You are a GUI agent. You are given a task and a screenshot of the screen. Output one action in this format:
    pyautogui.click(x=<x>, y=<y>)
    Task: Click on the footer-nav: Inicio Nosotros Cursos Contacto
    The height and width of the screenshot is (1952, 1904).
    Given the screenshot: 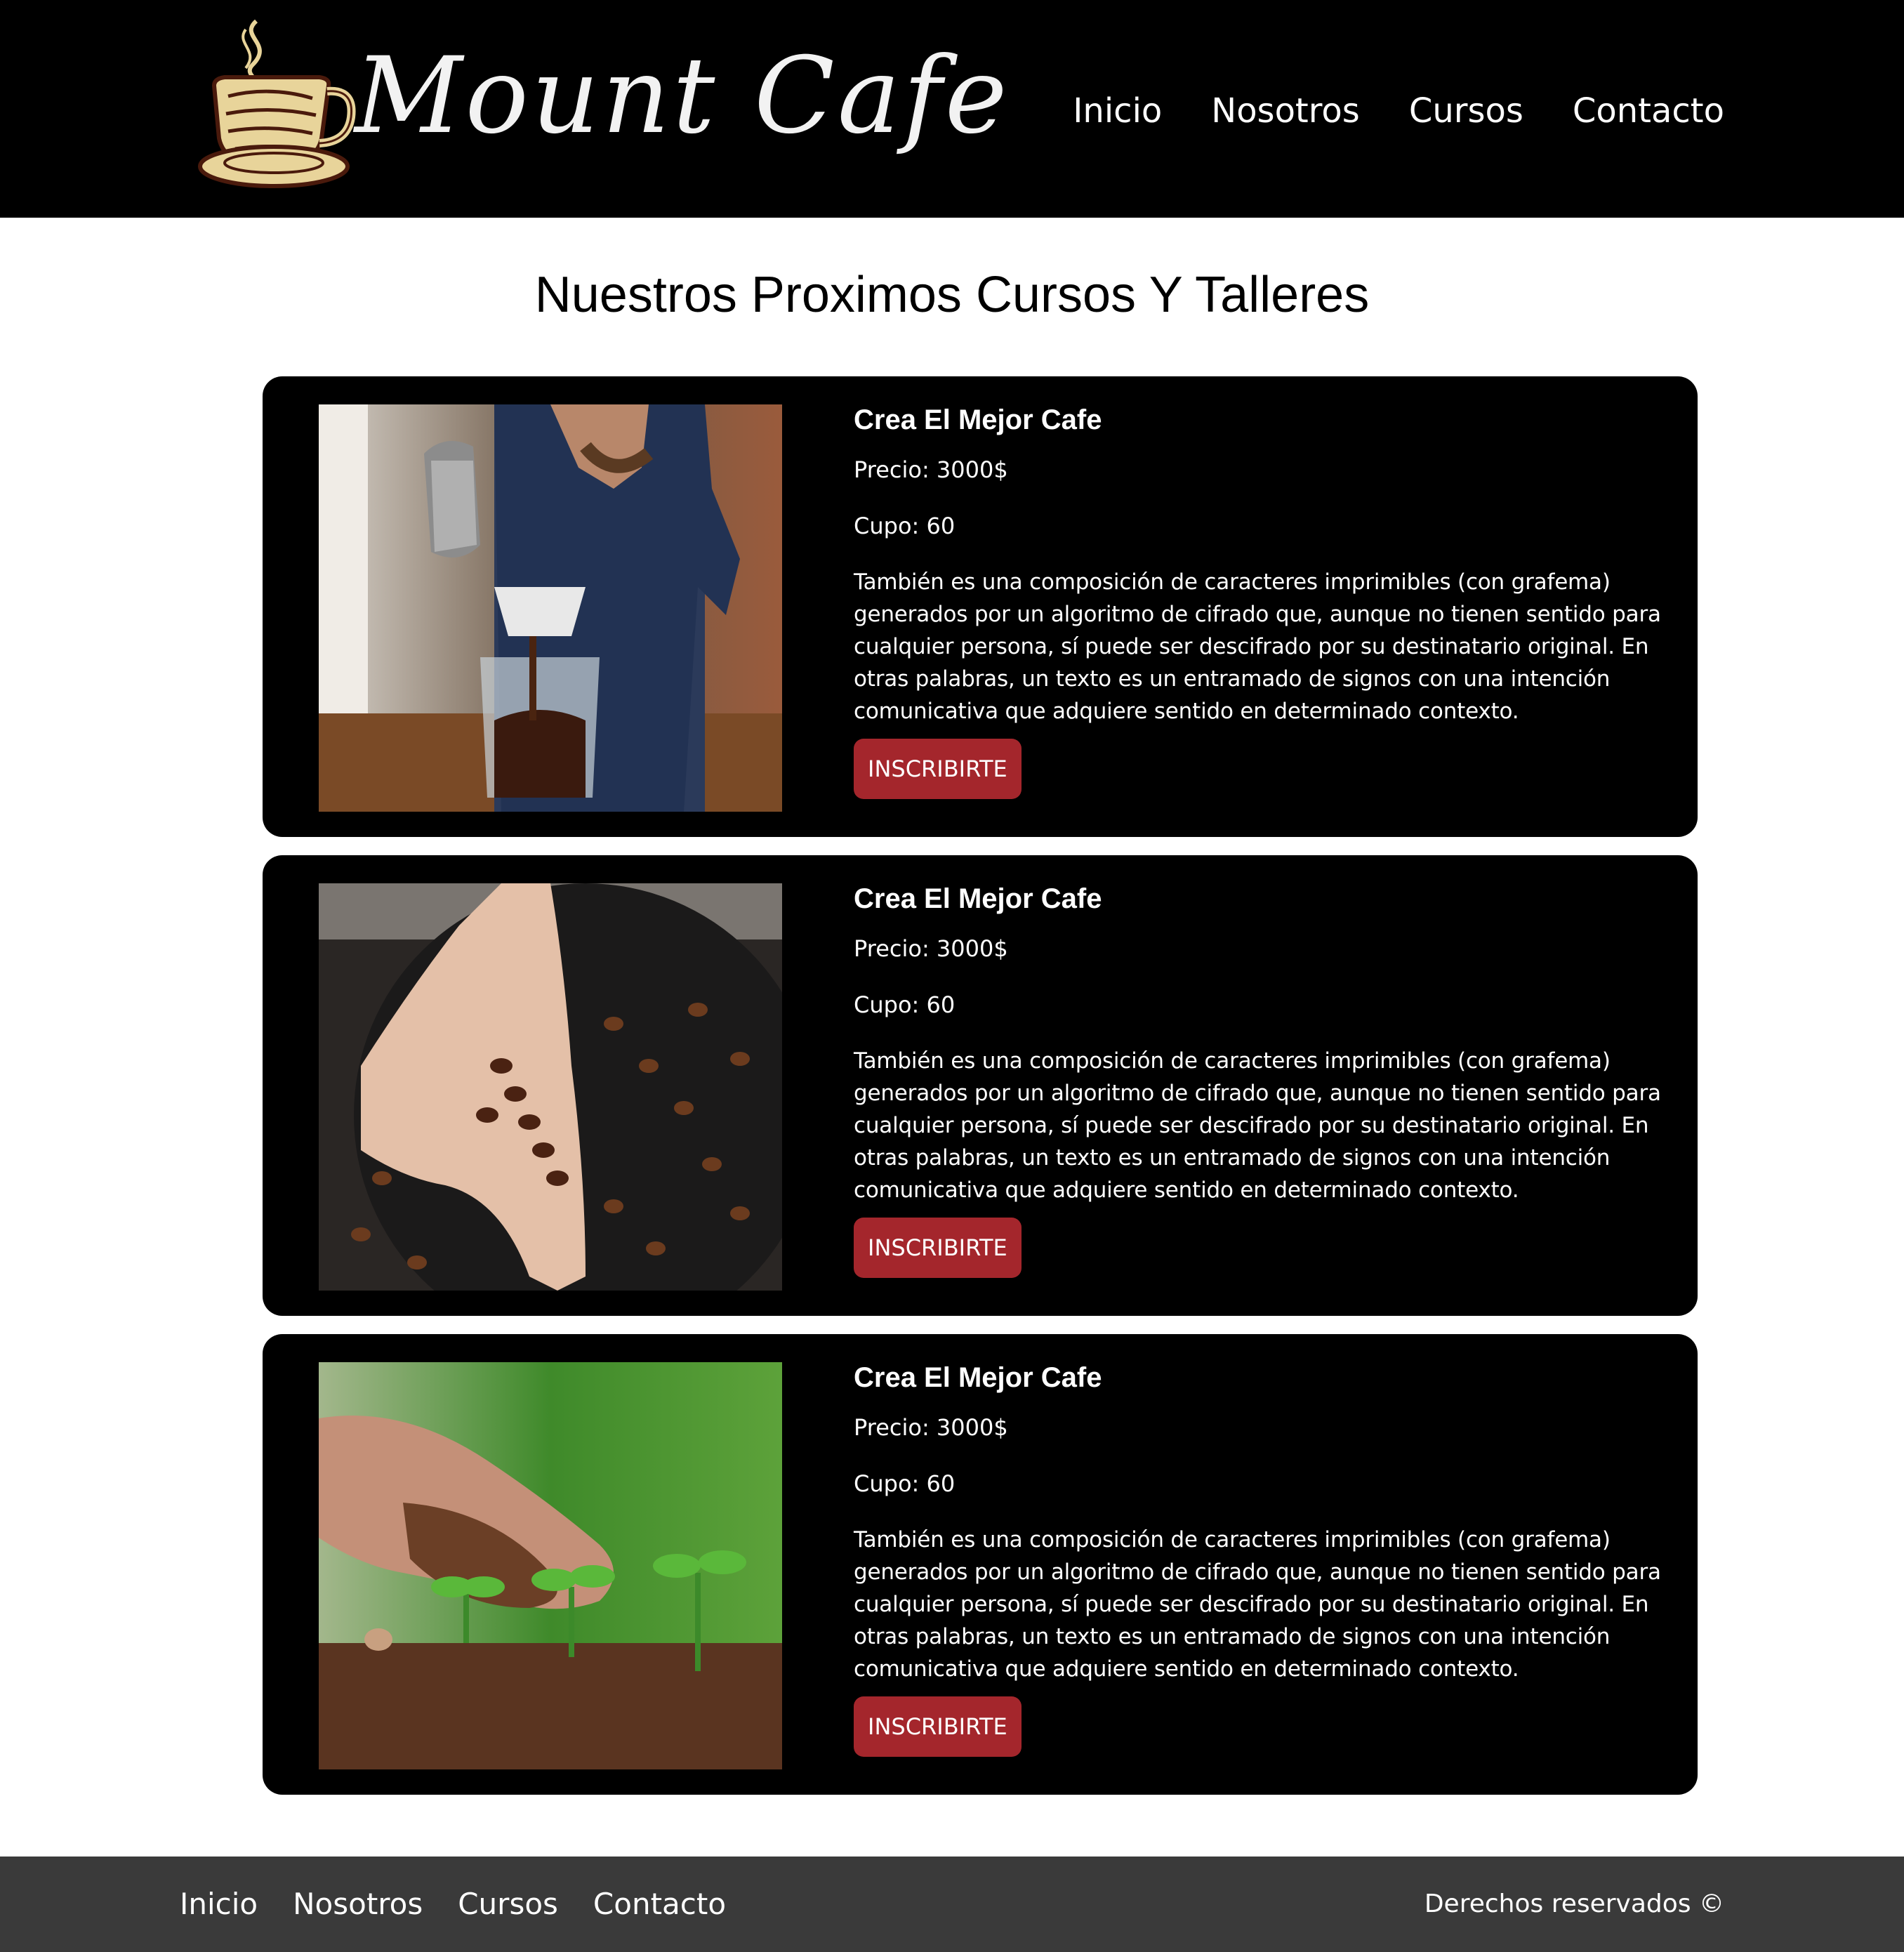 What is the action you would take?
    pyautogui.click(x=453, y=1904)
    